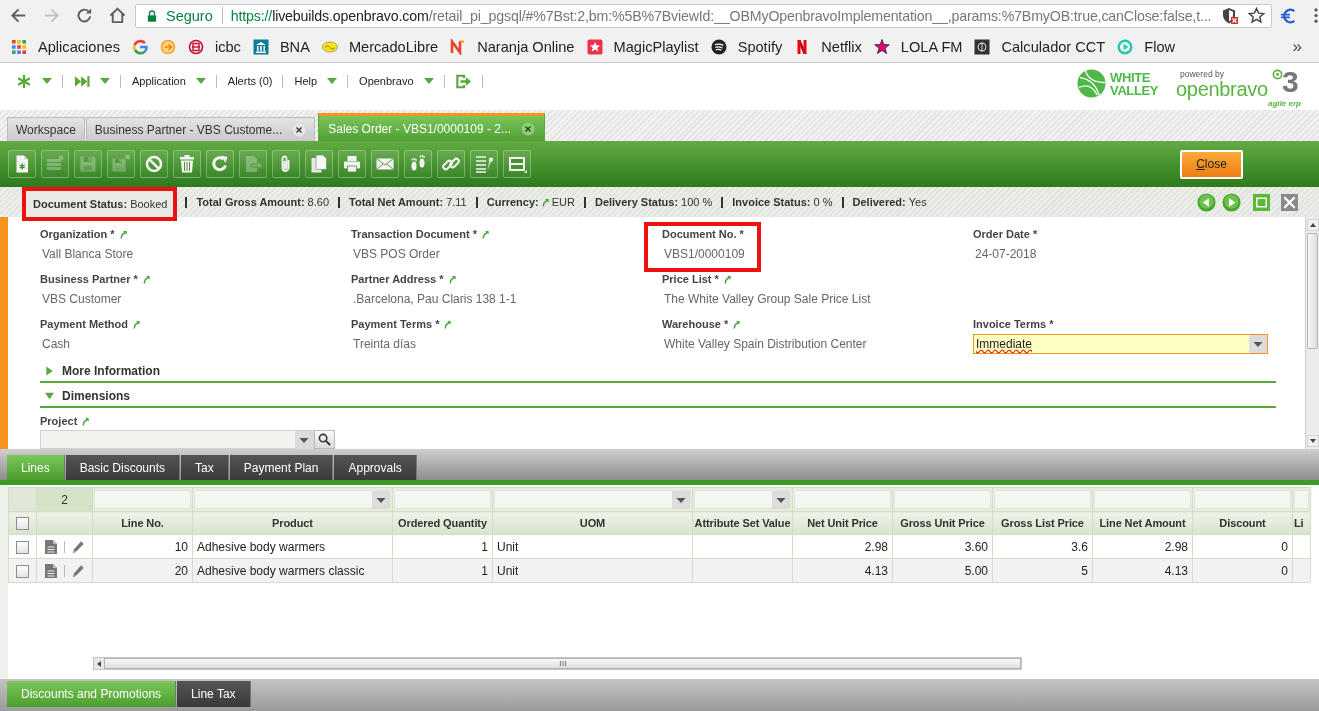  What do you see at coordinates (169, 81) in the screenshot?
I see `menu-button: Application` at bounding box center [169, 81].